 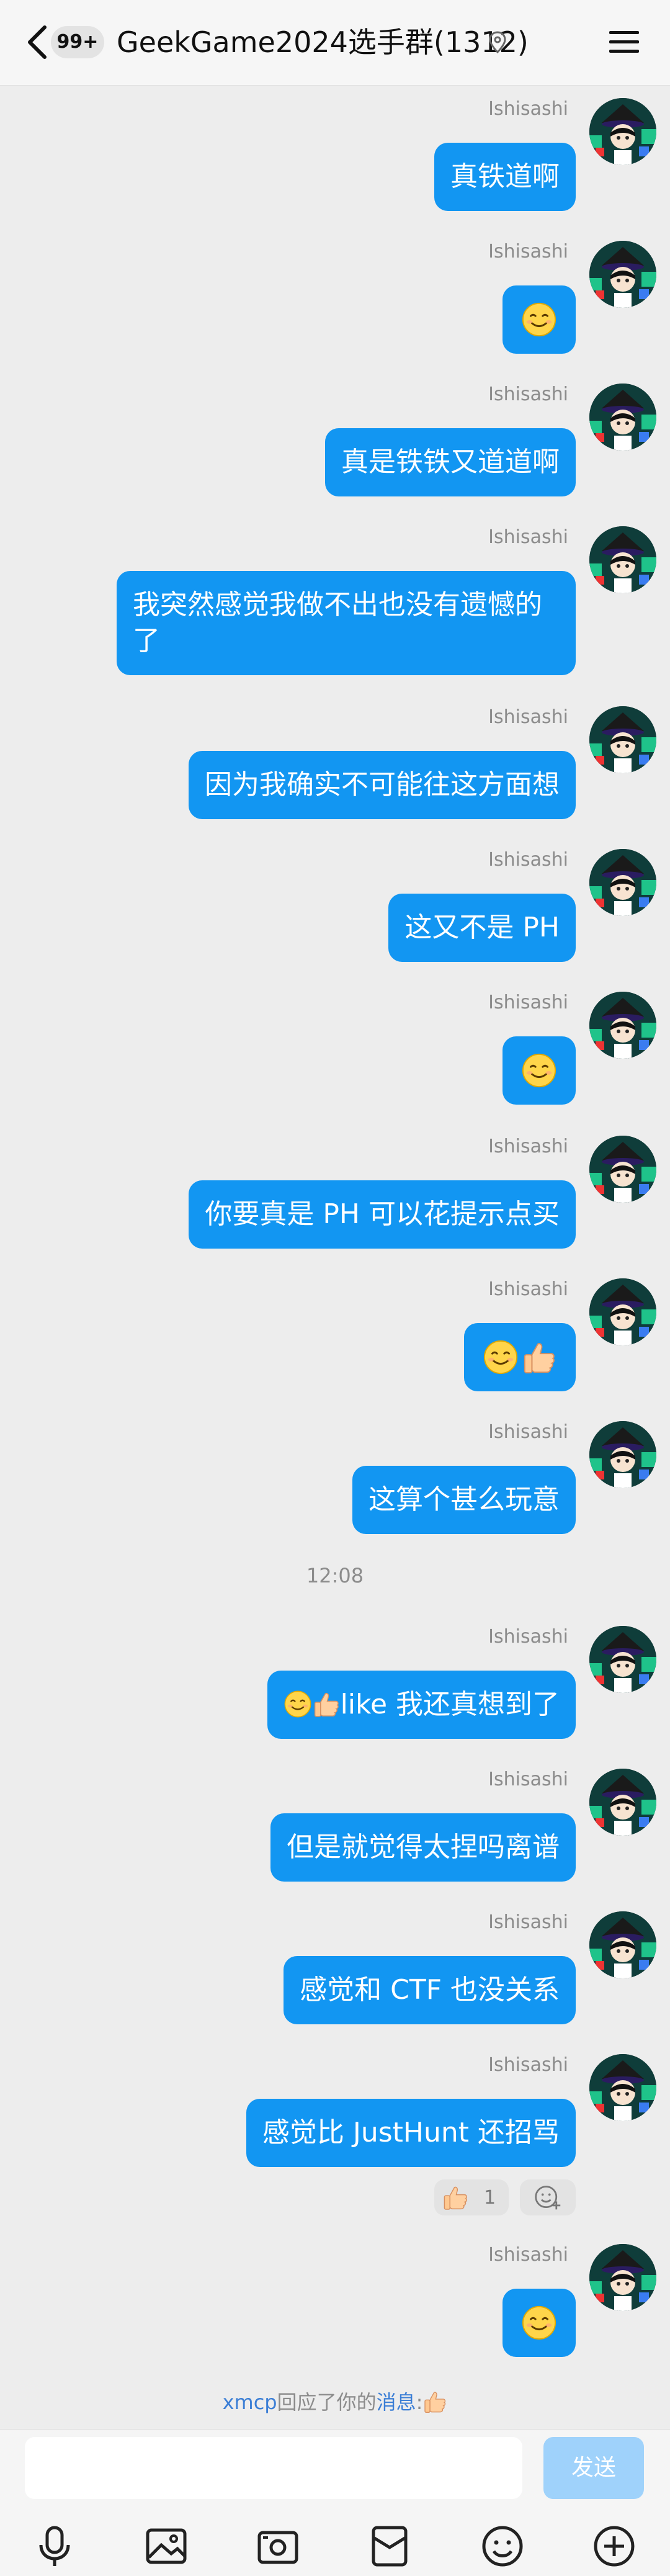 I want to click on message-bubble: 真是铁铁又道道啊, so click(x=450, y=462).